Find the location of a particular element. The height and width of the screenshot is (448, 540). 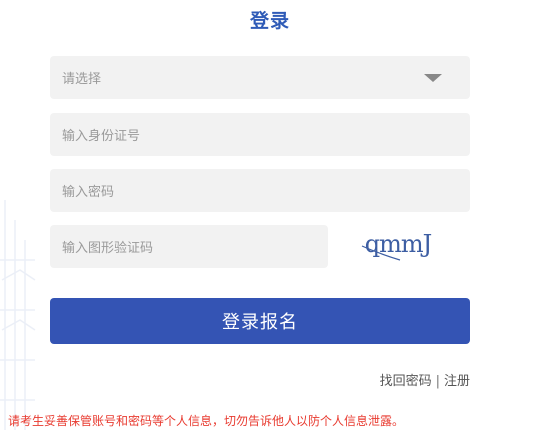

account-links: 找回密码 | 注册 is located at coordinates (425, 379).